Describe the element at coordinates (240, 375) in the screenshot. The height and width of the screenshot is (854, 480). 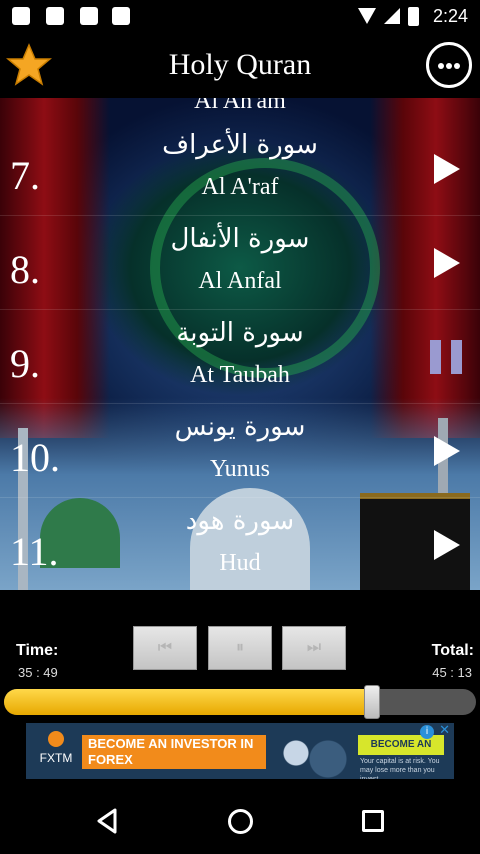
I see `surah-english-name: At Taubah` at that location.